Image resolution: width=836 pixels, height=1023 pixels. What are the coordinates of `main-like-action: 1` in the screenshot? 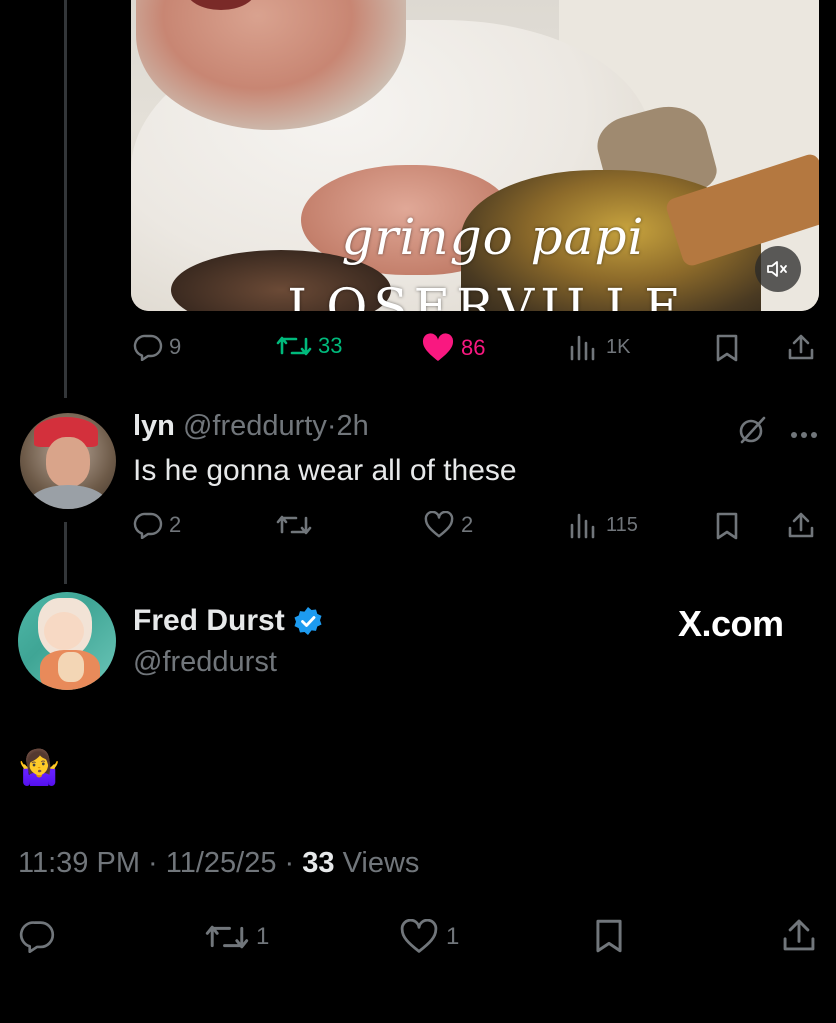 It's located at (428, 937).